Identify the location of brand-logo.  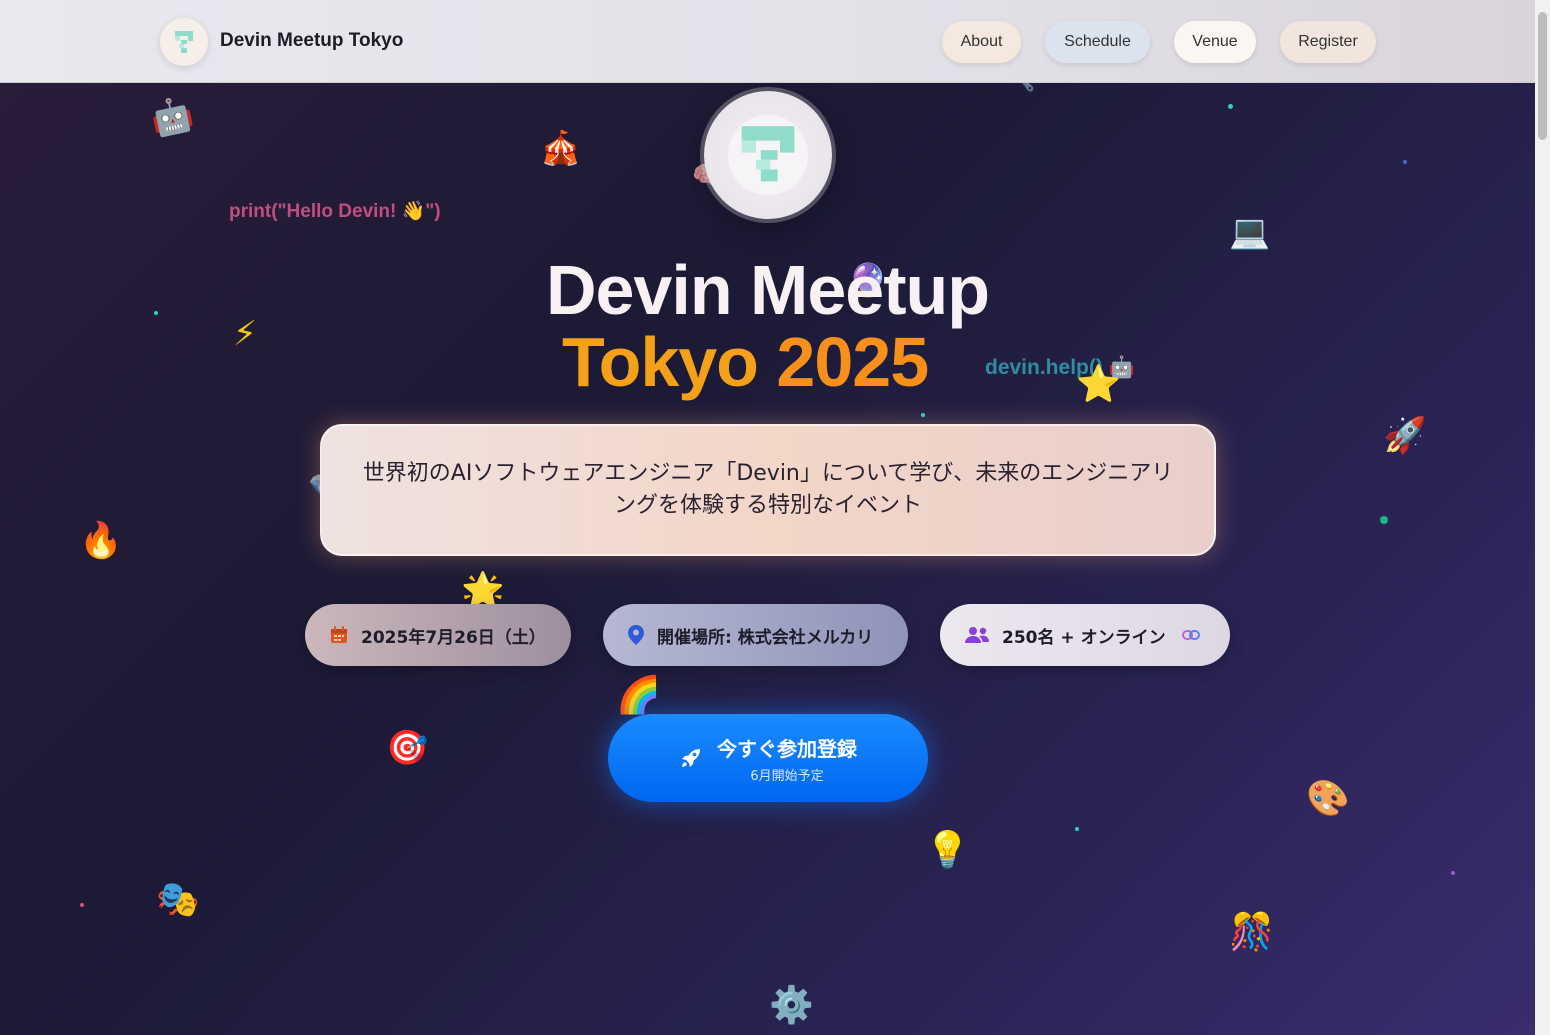
(184, 42).